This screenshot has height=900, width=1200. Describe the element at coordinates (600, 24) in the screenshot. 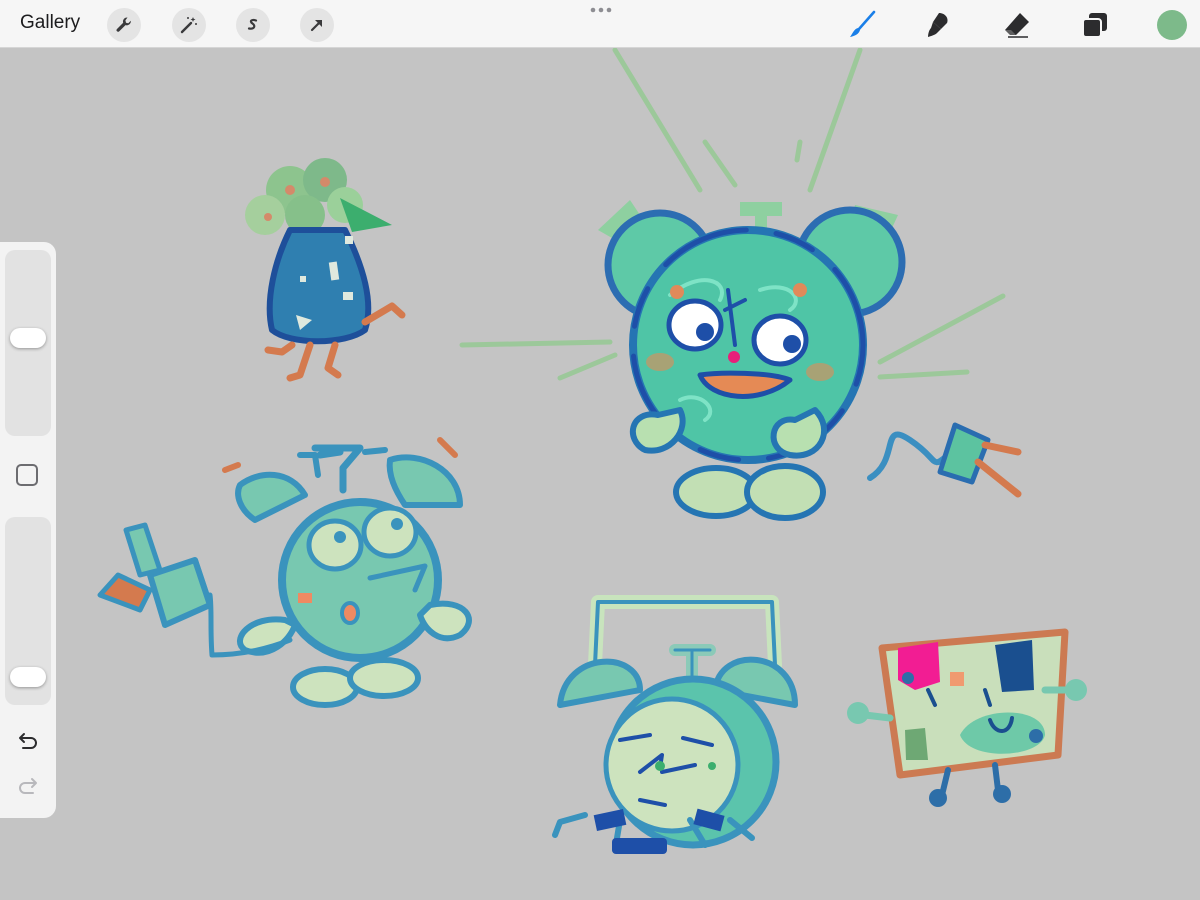

I see `top-toolbar: Gallery` at that location.